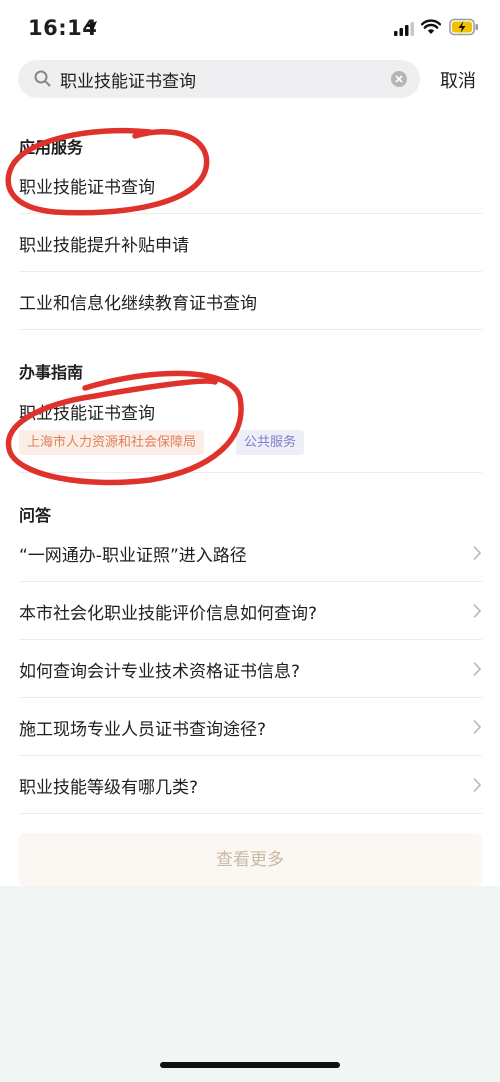 The image size is (500, 1082). What do you see at coordinates (250, 1065) in the screenshot?
I see `home-indicator` at bounding box center [250, 1065].